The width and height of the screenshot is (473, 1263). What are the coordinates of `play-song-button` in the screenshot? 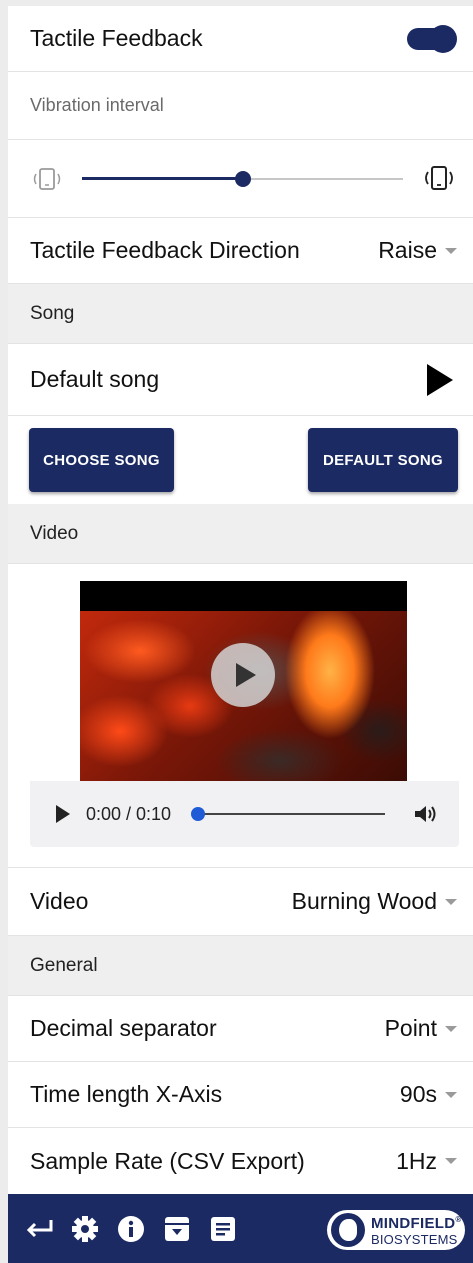 It's located at (442, 379).